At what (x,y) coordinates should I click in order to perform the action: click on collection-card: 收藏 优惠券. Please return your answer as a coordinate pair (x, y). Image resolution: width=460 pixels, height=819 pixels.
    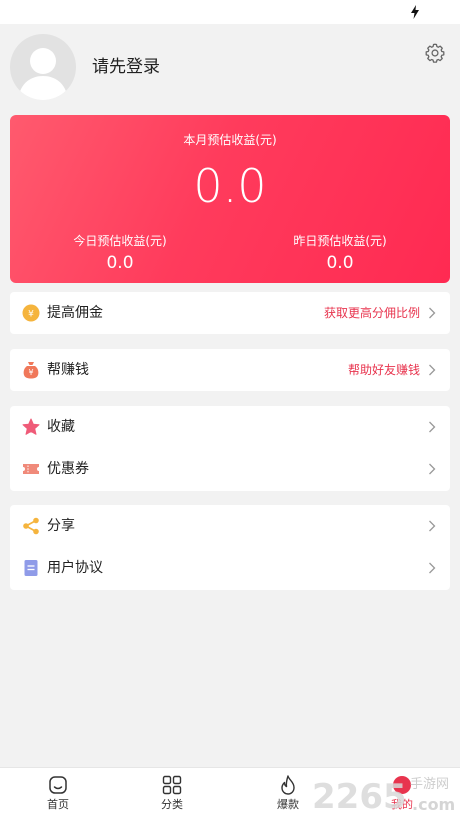
    Looking at the image, I should click on (230, 448).